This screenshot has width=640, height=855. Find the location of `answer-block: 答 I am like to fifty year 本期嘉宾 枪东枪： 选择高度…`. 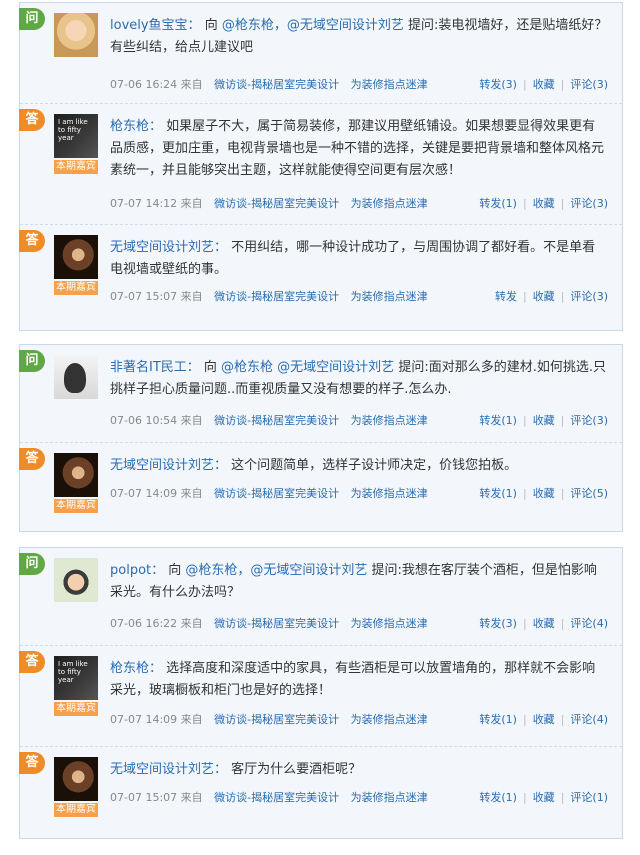

answer-block: 答 I am like to fifty year 本期嘉宾 枪东枪： 选择高度… is located at coordinates (320, 695).